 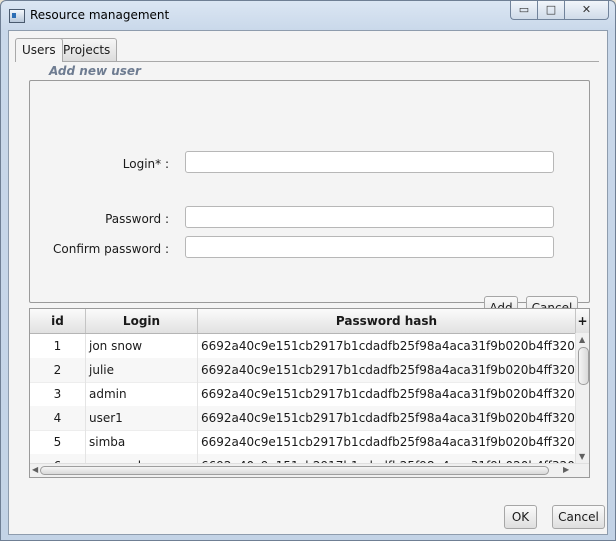 What do you see at coordinates (58, 370) in the screenshot?
I see `cell-id: 2` at bounding box center [58, 370].